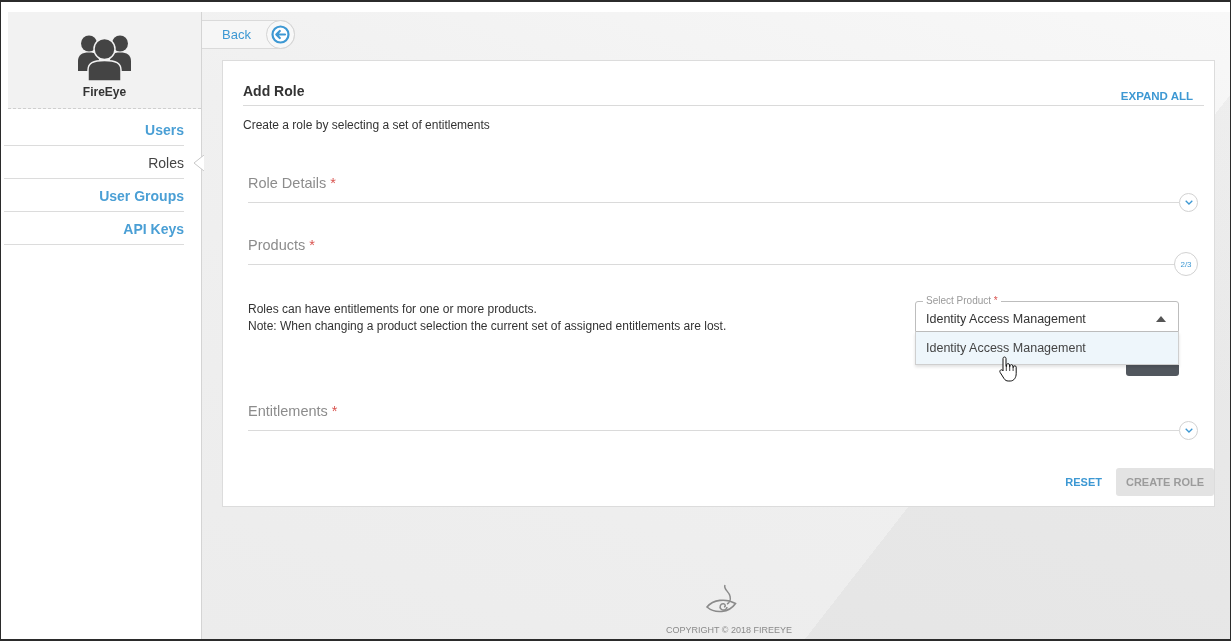 This screenshot has height=641, width=1231. What do you see at coordinates (962, 301) in the screenshot?
I see `select-label: Select Product *` at bounding box center [962, 301].